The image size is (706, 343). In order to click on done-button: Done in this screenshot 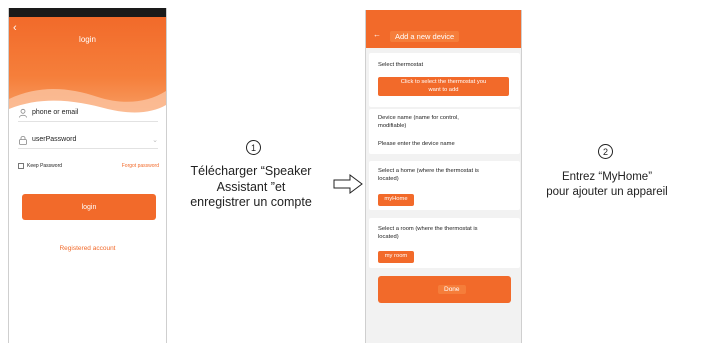, I will do `click(444, 289)`.